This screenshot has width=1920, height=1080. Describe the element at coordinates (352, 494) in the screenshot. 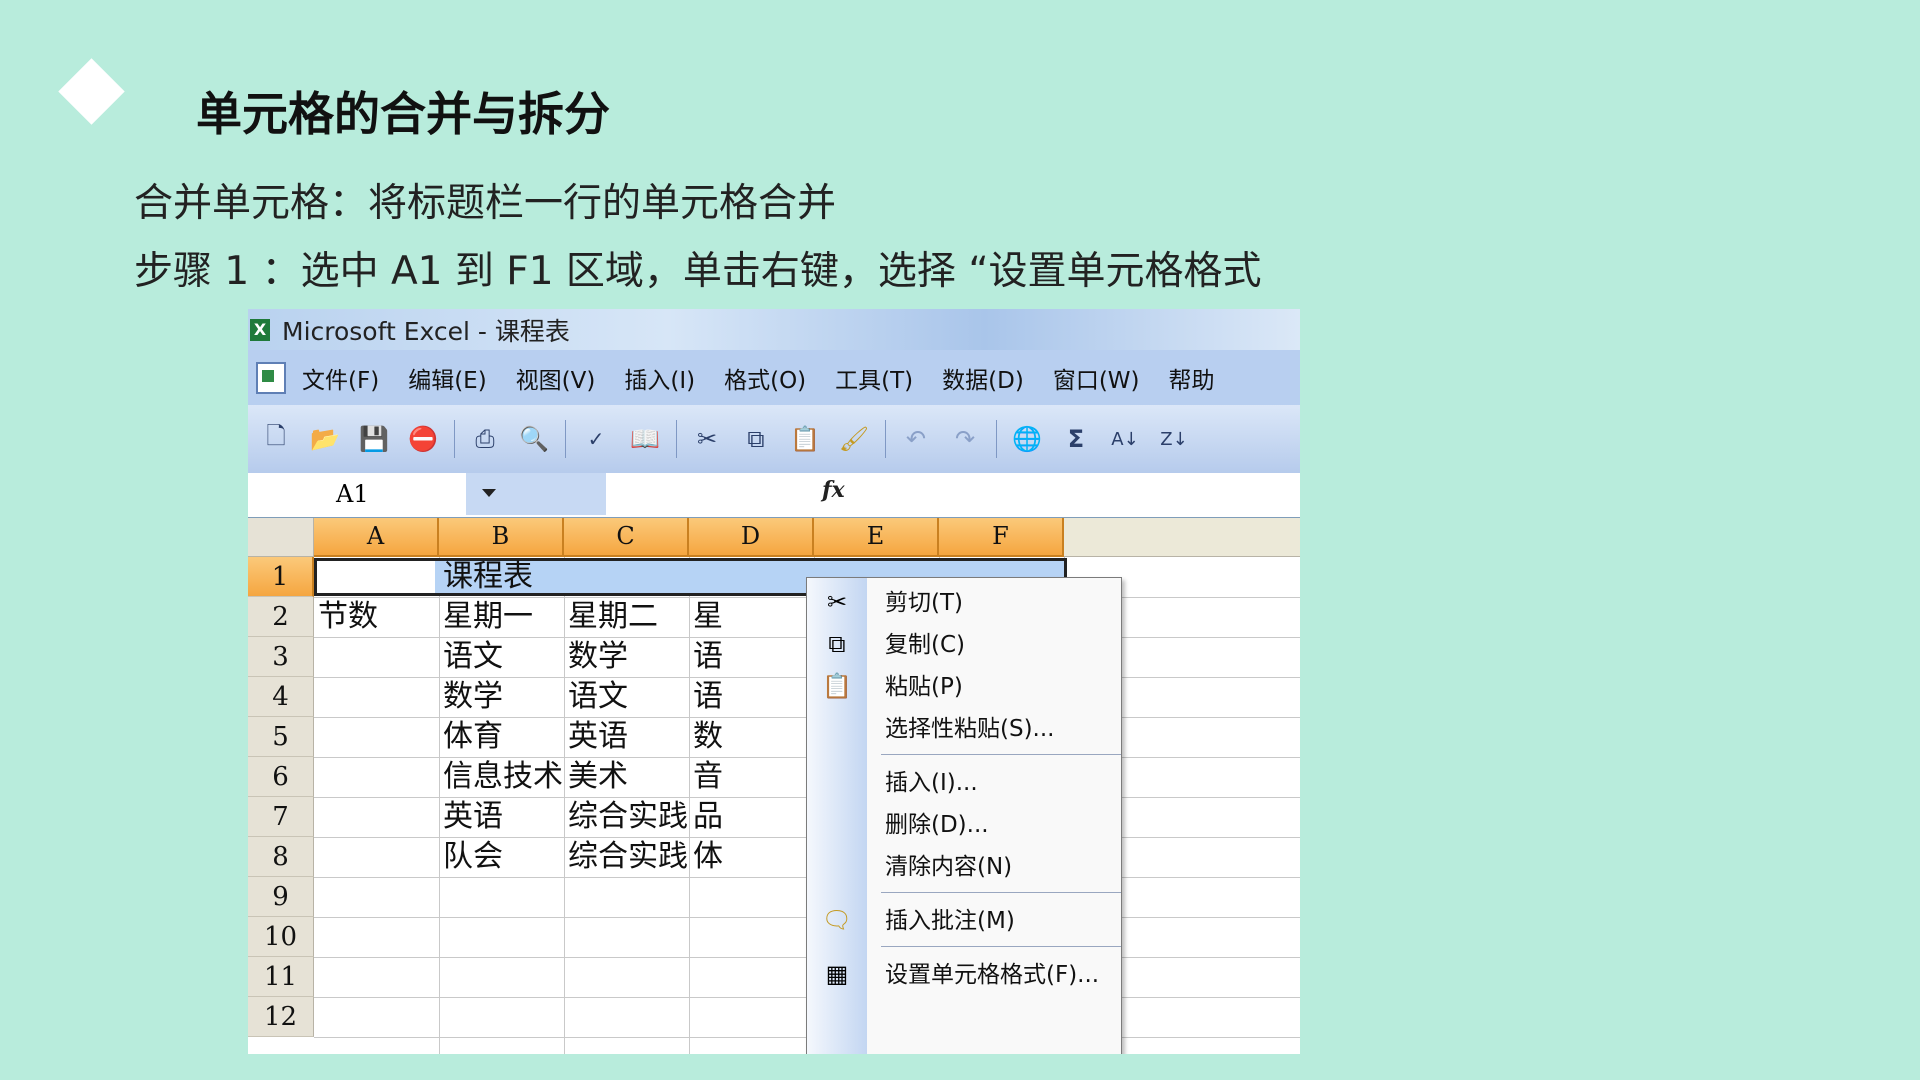

I see `name-box-value: A1` at that location.